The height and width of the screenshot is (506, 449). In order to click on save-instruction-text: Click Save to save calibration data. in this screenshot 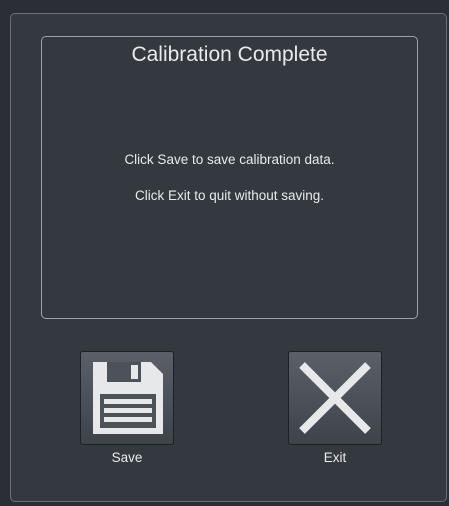, I will do `click(229, 159)`.